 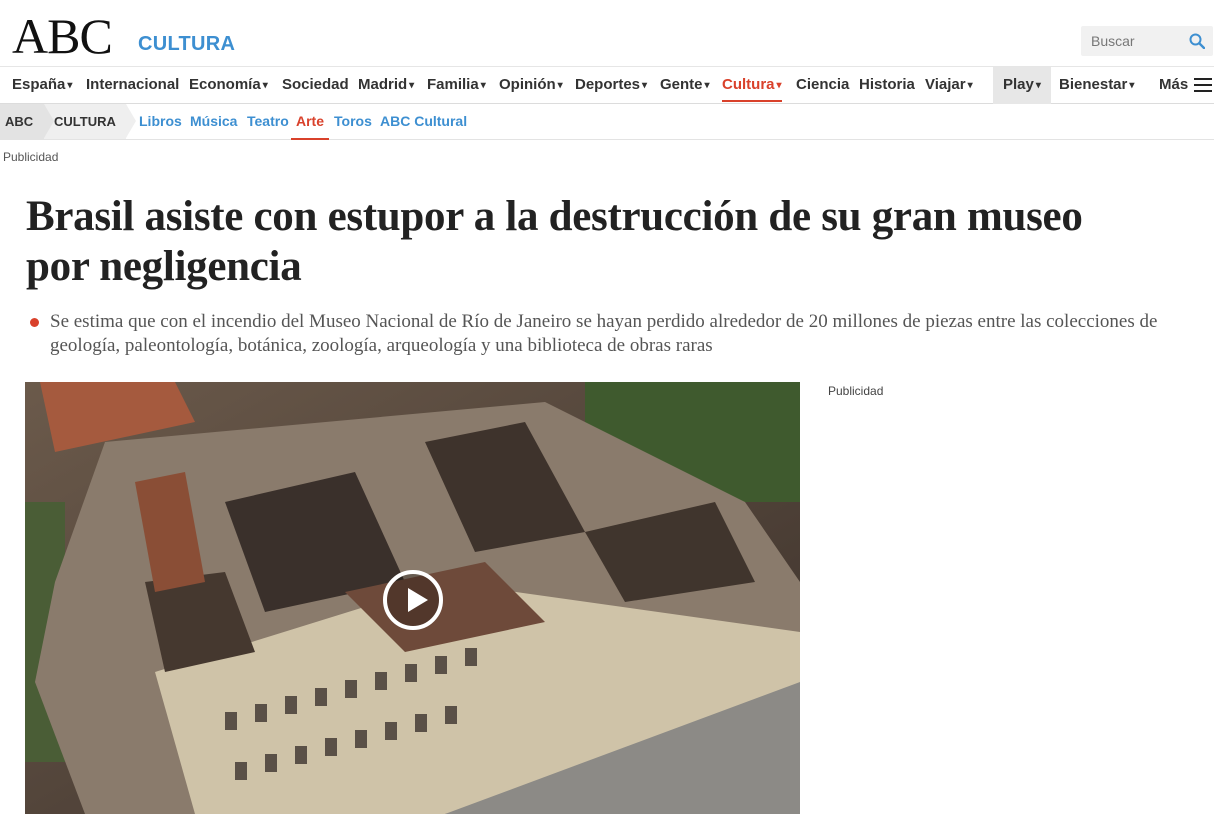 What do you see at coordinates (1203, 85) in the screenshot?
I see `hamburger-menu-icon` at bounding box center [1203, 85].